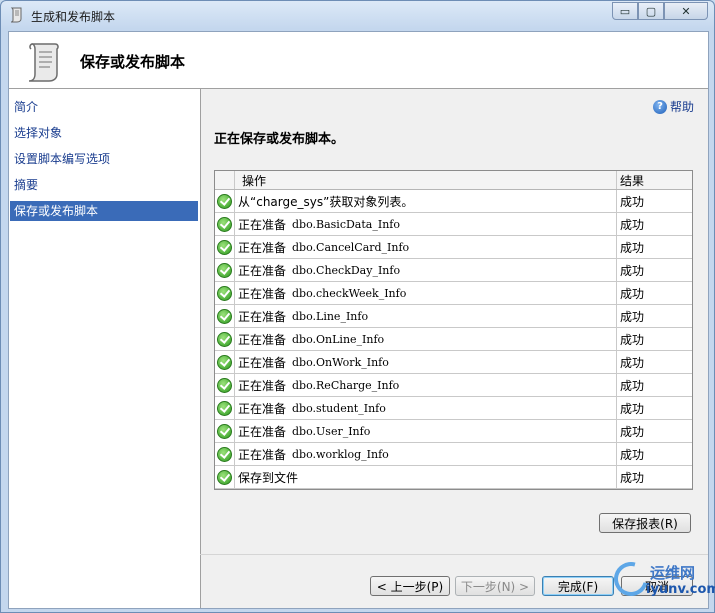 The width and height of the screenshot is (715, 613). Describe the element at coordinates (104, 133) in the screenshot. I see `nav-item-choose-objects: 选择对象` at that location.